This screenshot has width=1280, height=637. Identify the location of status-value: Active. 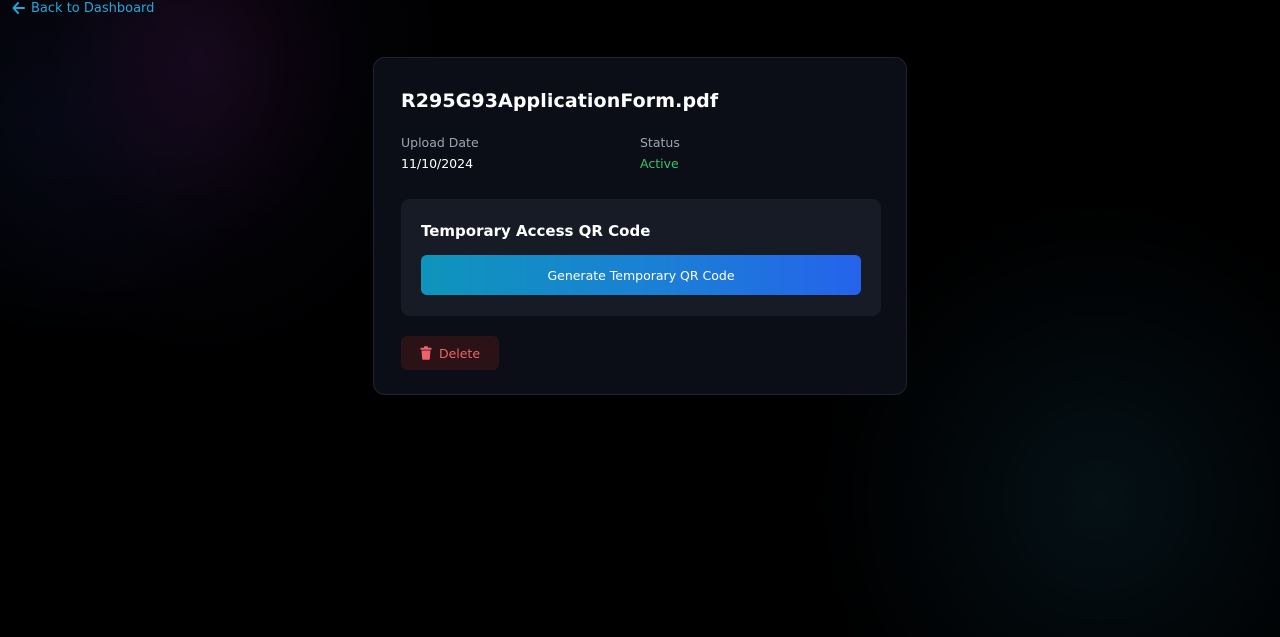
(659, 163).